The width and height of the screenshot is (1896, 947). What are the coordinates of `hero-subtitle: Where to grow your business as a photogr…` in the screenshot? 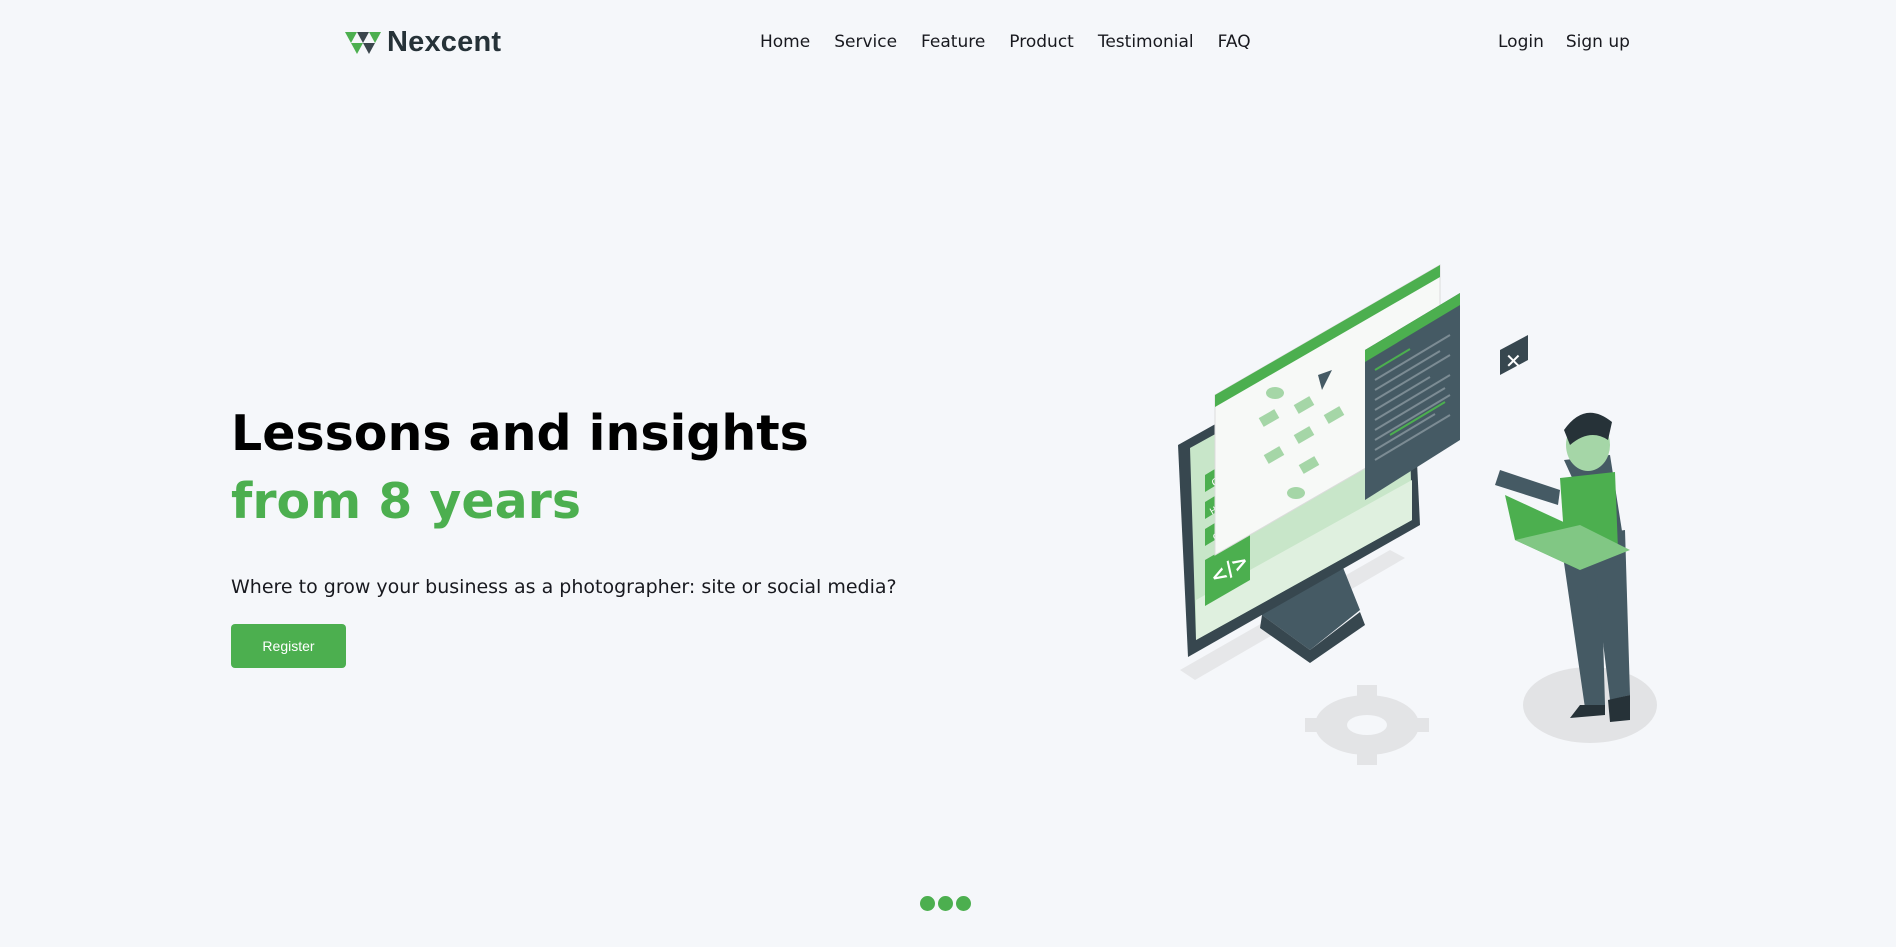 It's located at (564, 587).